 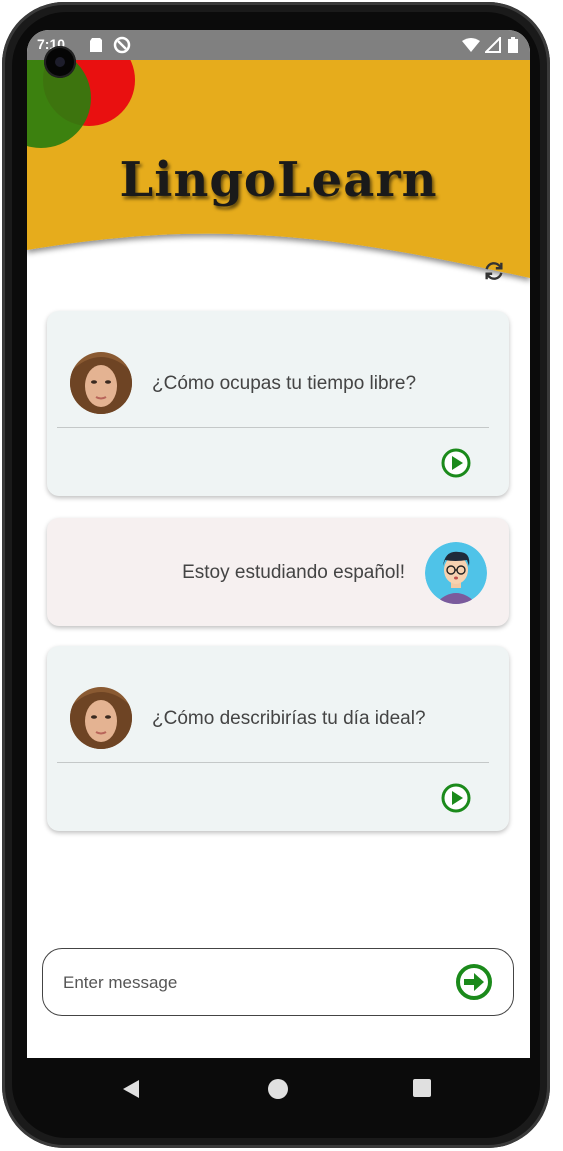 I want to click on message-text: ¿Cómo describirías tu día ideal?, so click(x=289, y=718).